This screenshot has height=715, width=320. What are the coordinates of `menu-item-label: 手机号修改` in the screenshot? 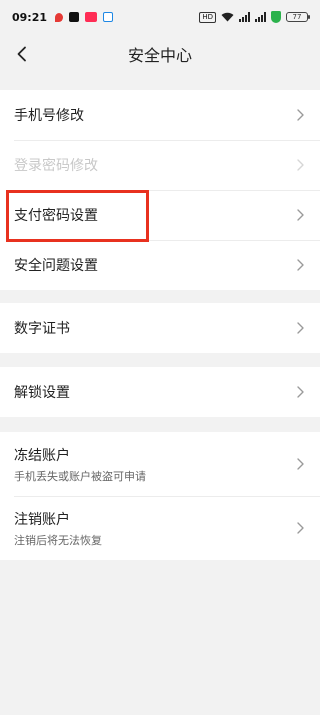 It's located at (49, 116).